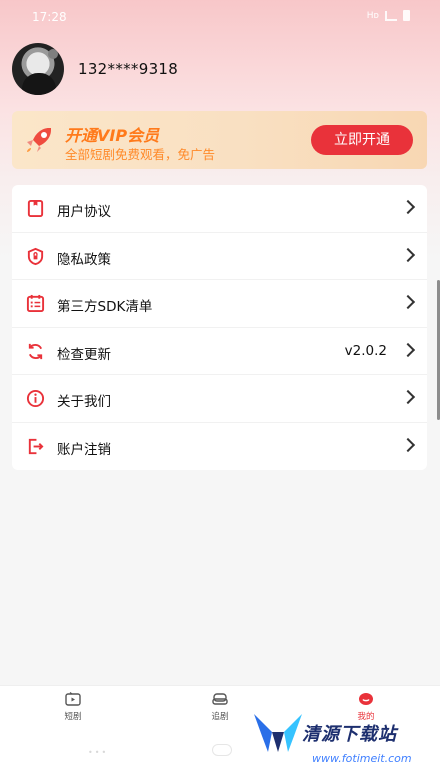 Image resolution: width=440 pixels, height=771 pixels. What do you see at coordinates (219, 352) in the screenshot?
I see `menu-item-check-update: 检查更新 v2.0.2` at bounding box center [219, 352].